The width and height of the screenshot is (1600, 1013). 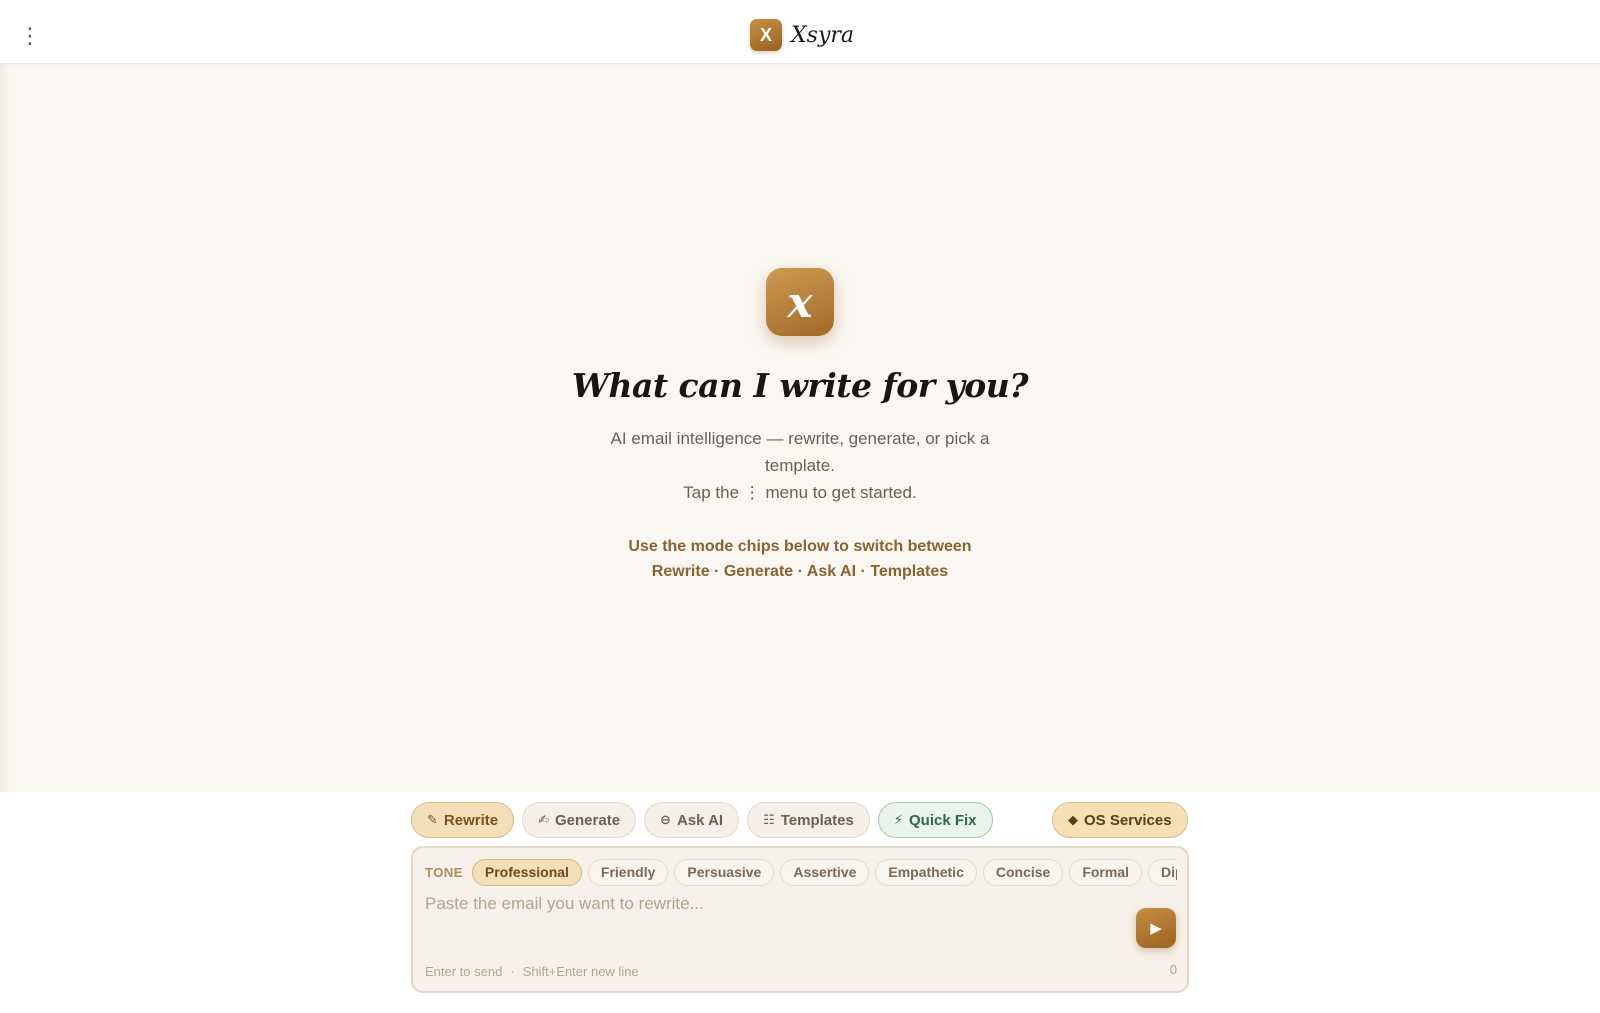 I want to click on mode-chip-templates: ☷ Templates, so click(x=808, y=820).